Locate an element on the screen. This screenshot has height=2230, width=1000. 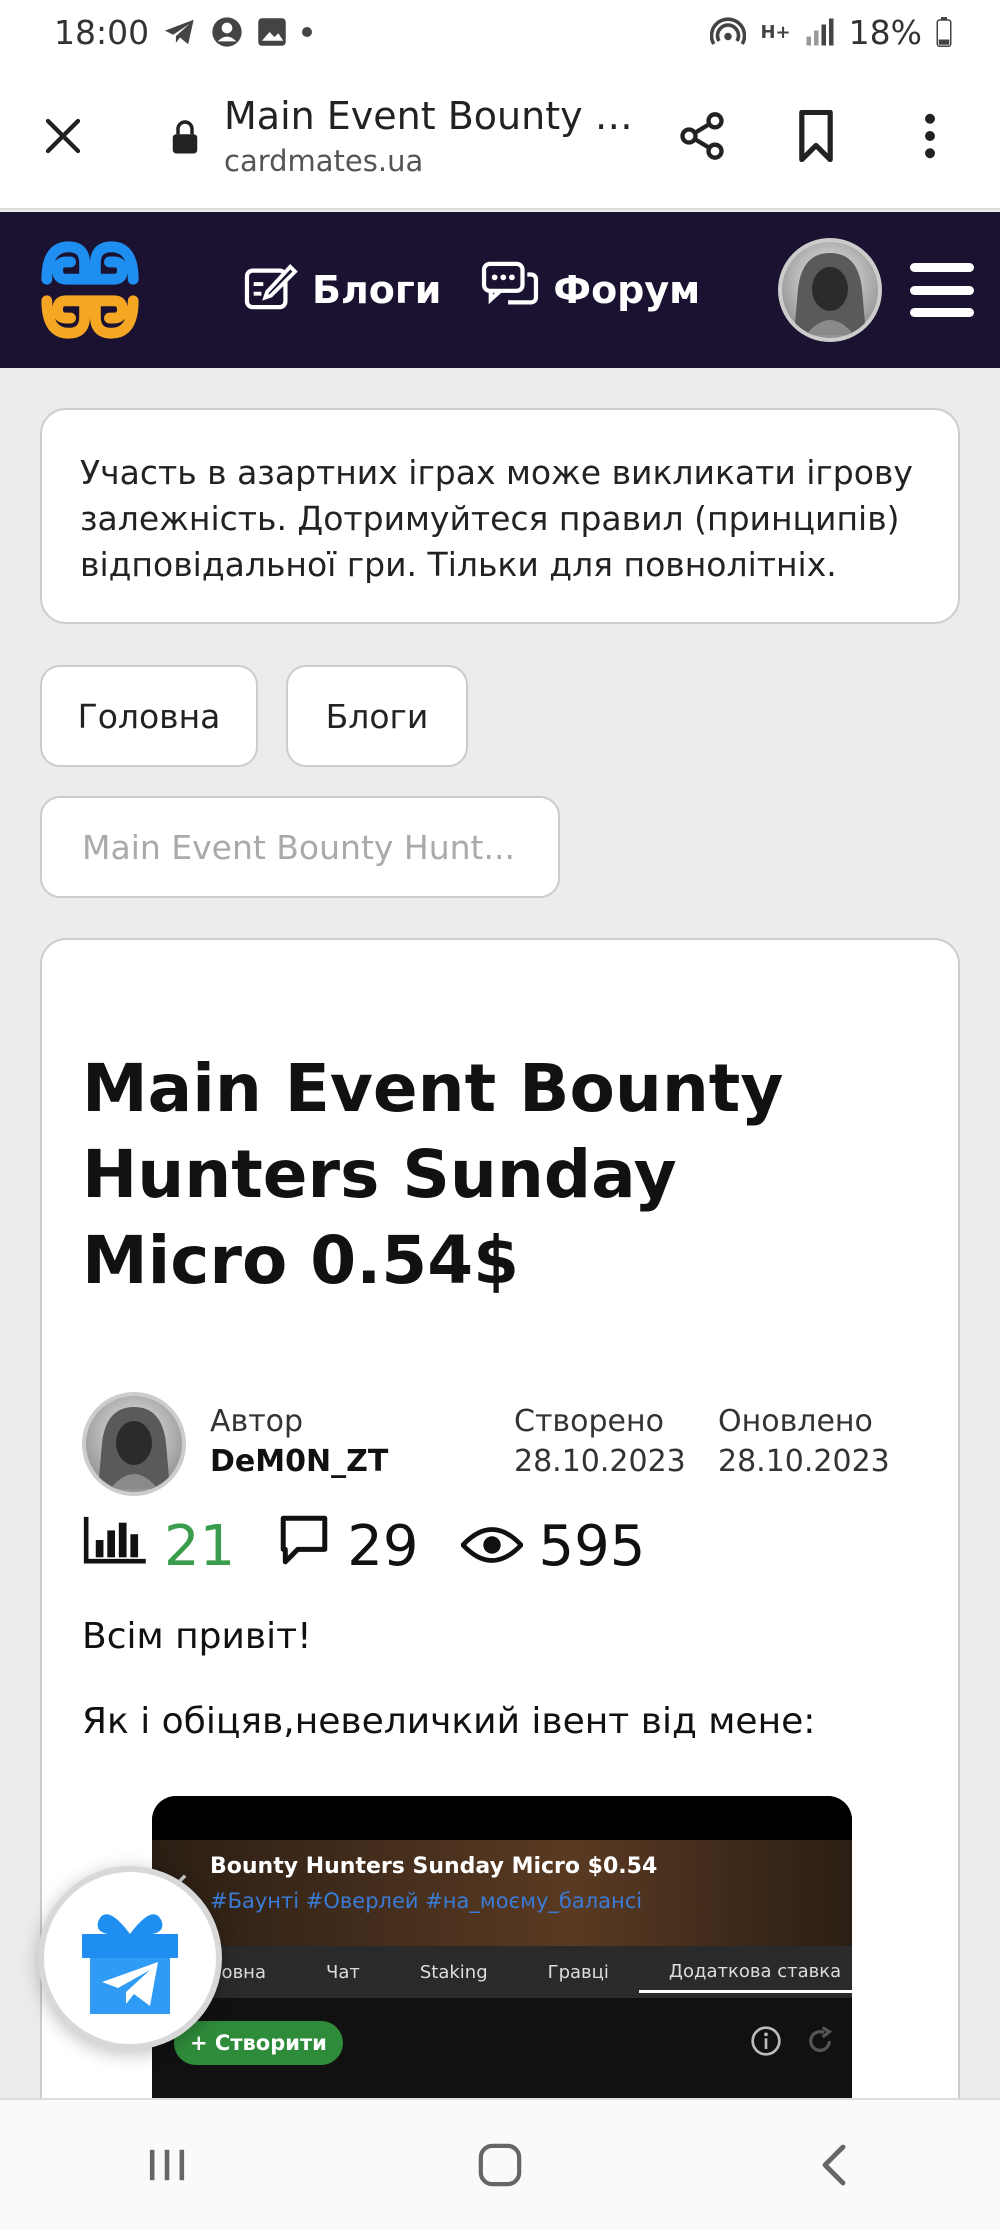
bar-chart-icon is located at coordinates (115, 1546).